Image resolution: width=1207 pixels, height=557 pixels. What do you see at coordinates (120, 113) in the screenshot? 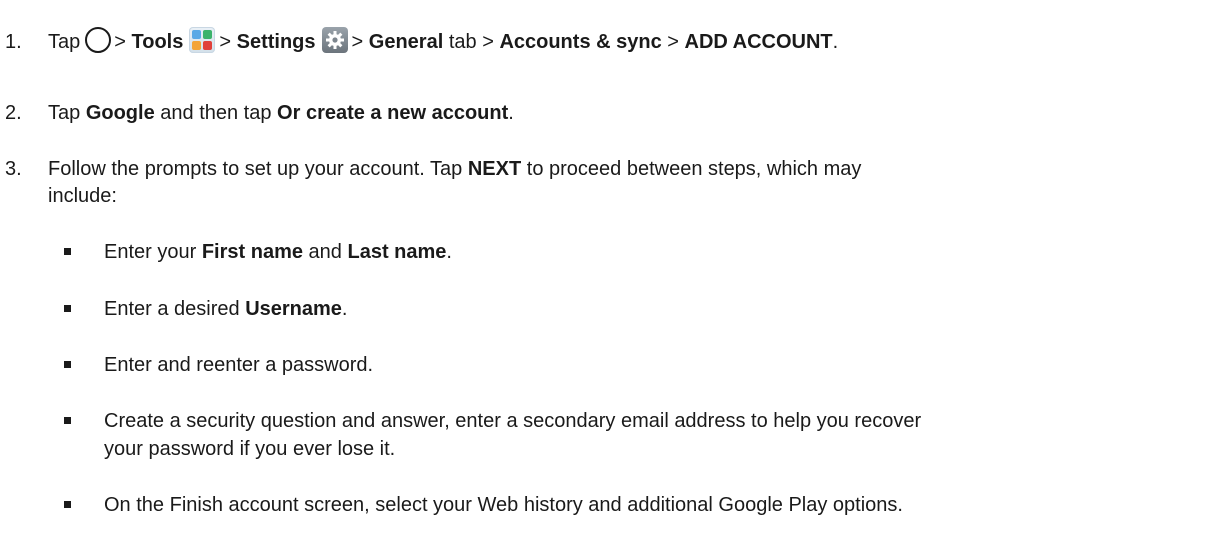
I see `google-label: Google` at bounding box center [120, 113].